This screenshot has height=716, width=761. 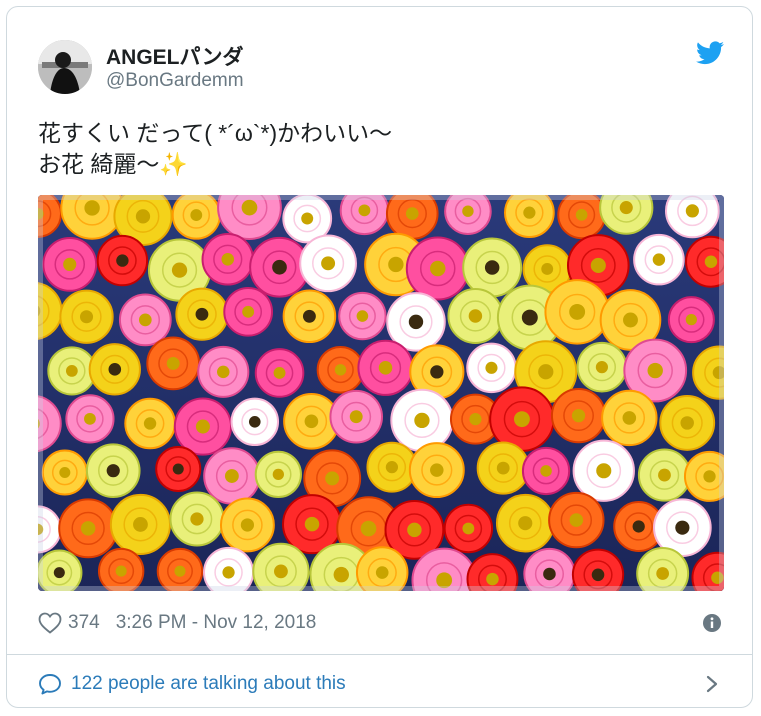 What do you see at coordinates (712, 623) in the screenshot?
I see `info-icon` at bounding box center [712, 623].